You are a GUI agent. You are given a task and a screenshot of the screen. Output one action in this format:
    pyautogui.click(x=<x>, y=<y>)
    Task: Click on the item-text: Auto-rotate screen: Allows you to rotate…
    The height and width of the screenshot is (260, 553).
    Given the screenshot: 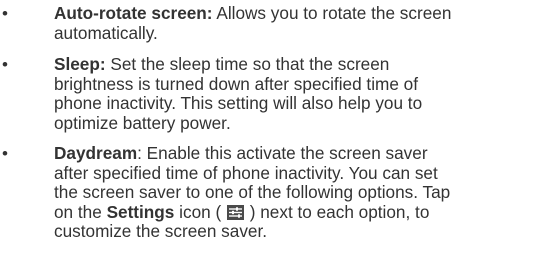 What is the action you would take?
    pyautogui.click(x=253, y=23)
    